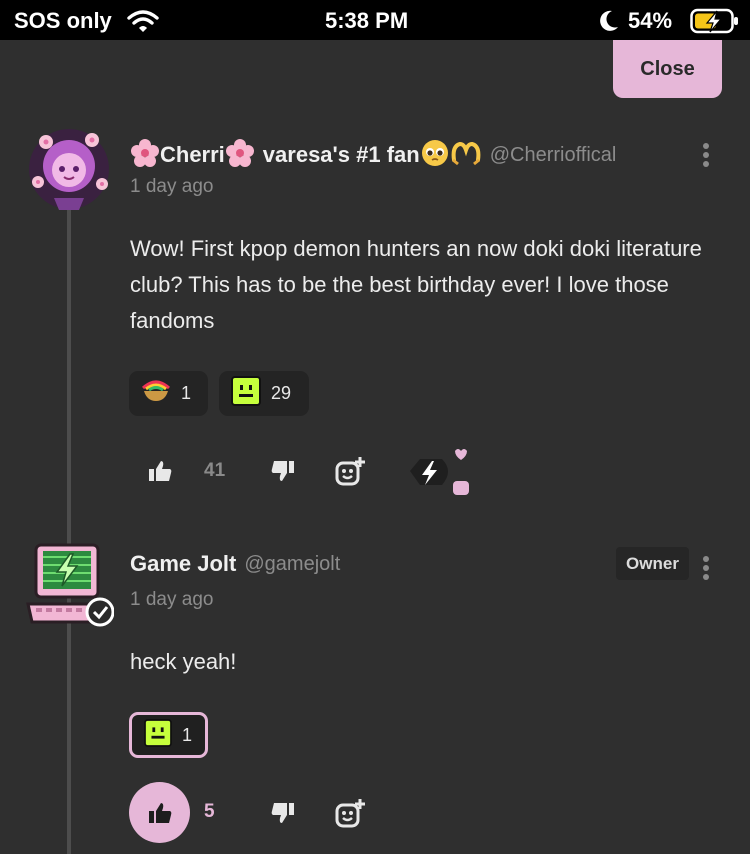  Describe the element at coordinates (553, 155) in the screenshot. I see `username: @Cherrioffical` at that location.